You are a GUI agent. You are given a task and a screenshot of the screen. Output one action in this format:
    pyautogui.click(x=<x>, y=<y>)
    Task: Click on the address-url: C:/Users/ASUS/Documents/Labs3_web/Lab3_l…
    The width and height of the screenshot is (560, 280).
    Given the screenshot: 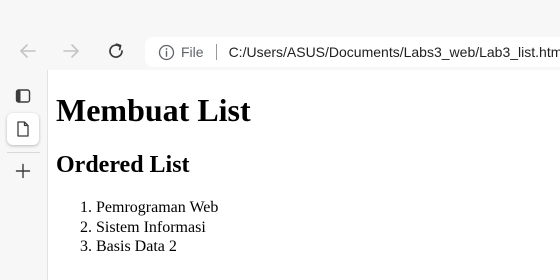 What is the action you would take?
    pyautogui.click(x=394, y=52)
    